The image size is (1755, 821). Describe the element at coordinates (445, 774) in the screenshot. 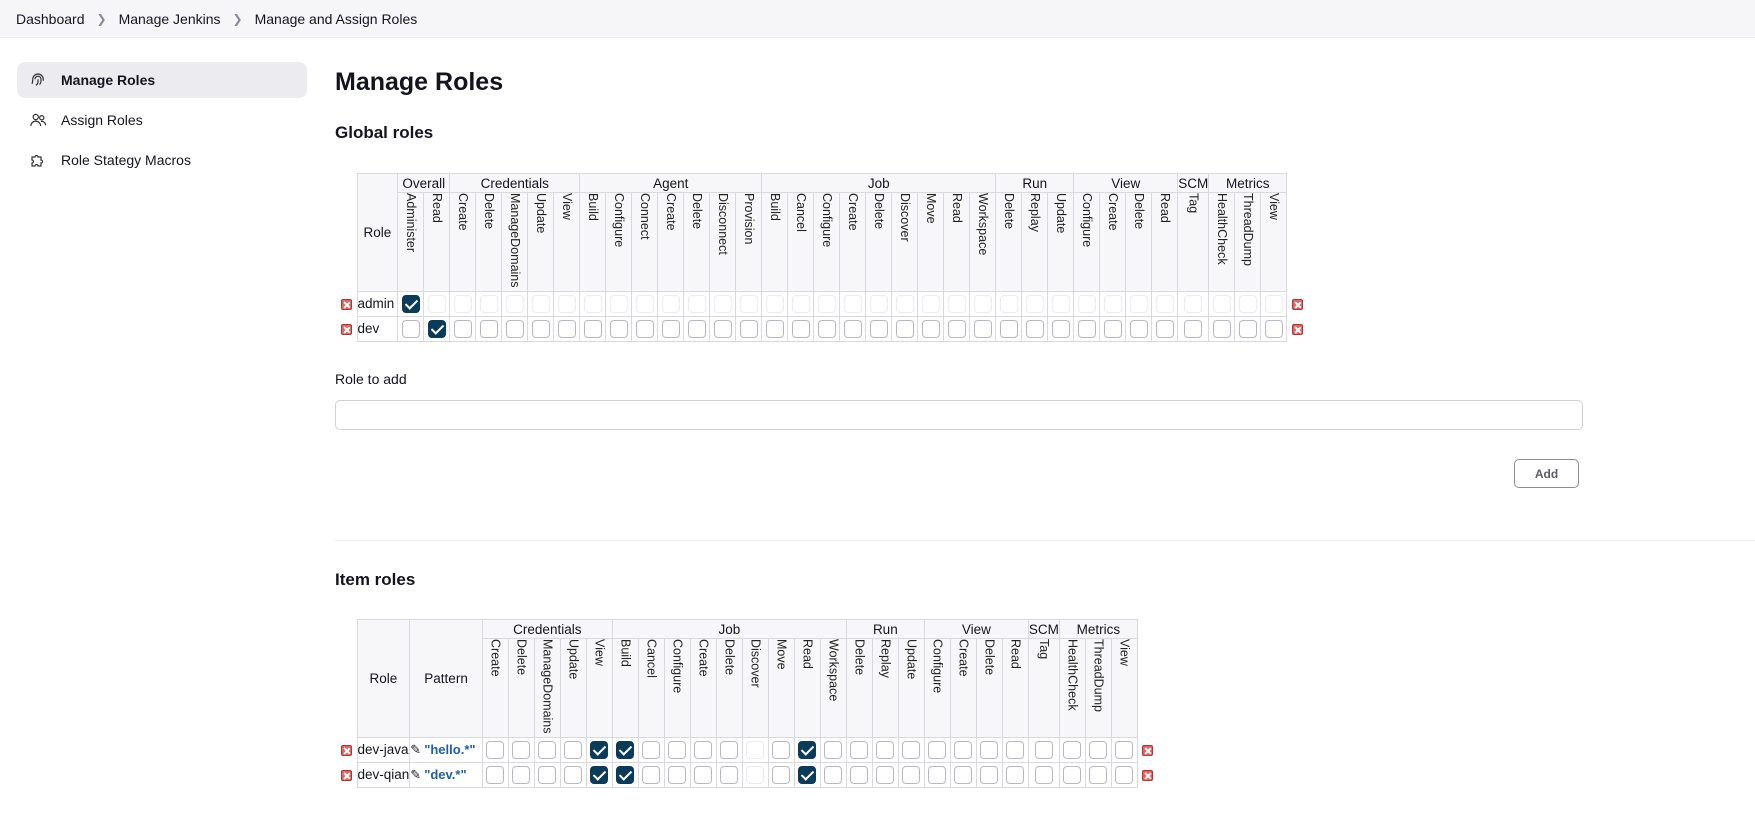

I see `pattern-link: "dev.*"` at that location.